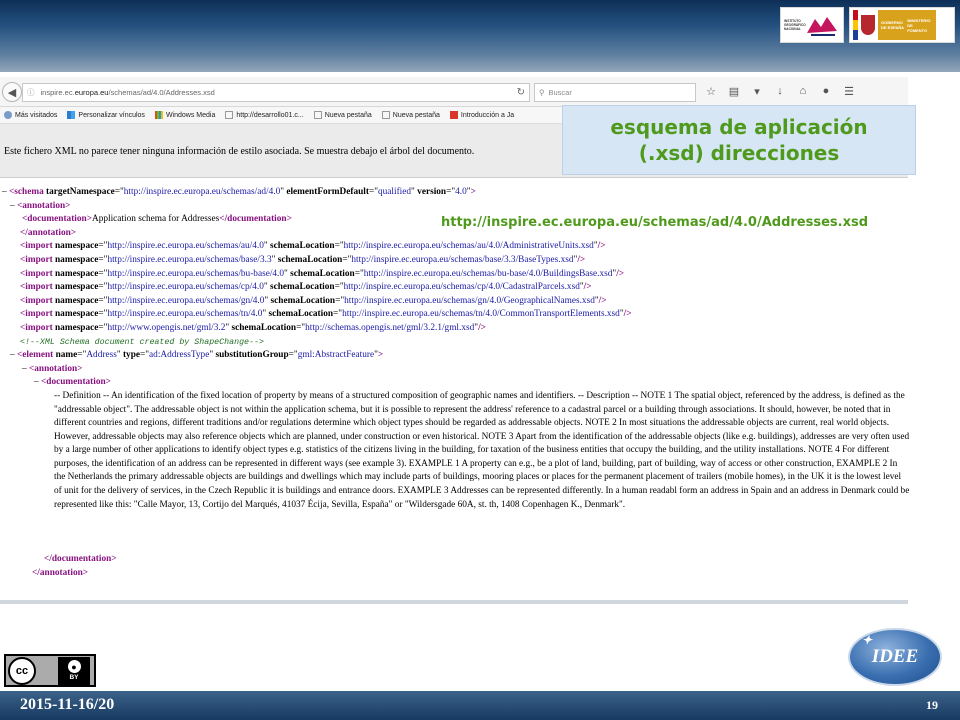  I want to click on cc-icon: cc, so click(22, 670).